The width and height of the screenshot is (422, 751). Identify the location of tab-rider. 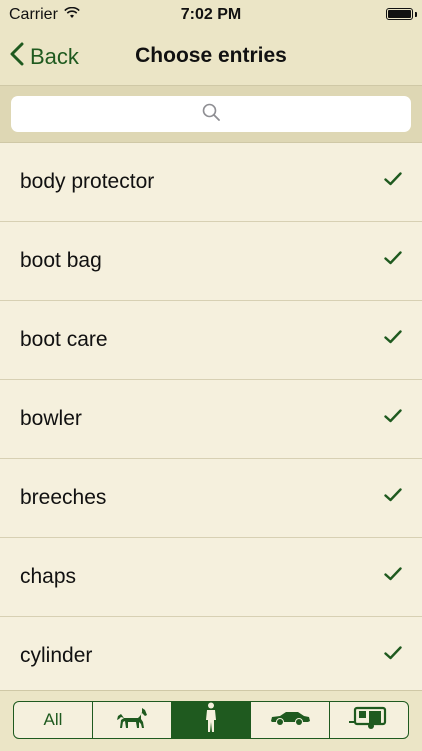
(211, 720).